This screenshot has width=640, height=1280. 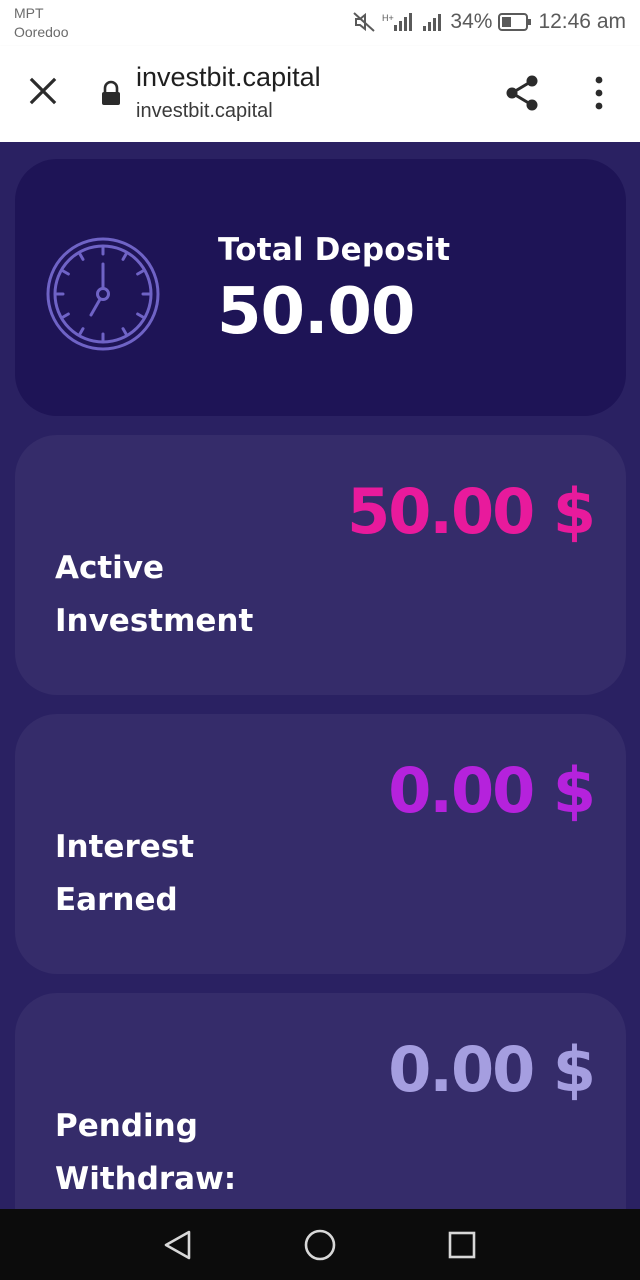 What do you see at coordinates (492, 790) in the screenshot?
I see `interest-earned-amount: 0.00 $` at bounding box center [492, 790].